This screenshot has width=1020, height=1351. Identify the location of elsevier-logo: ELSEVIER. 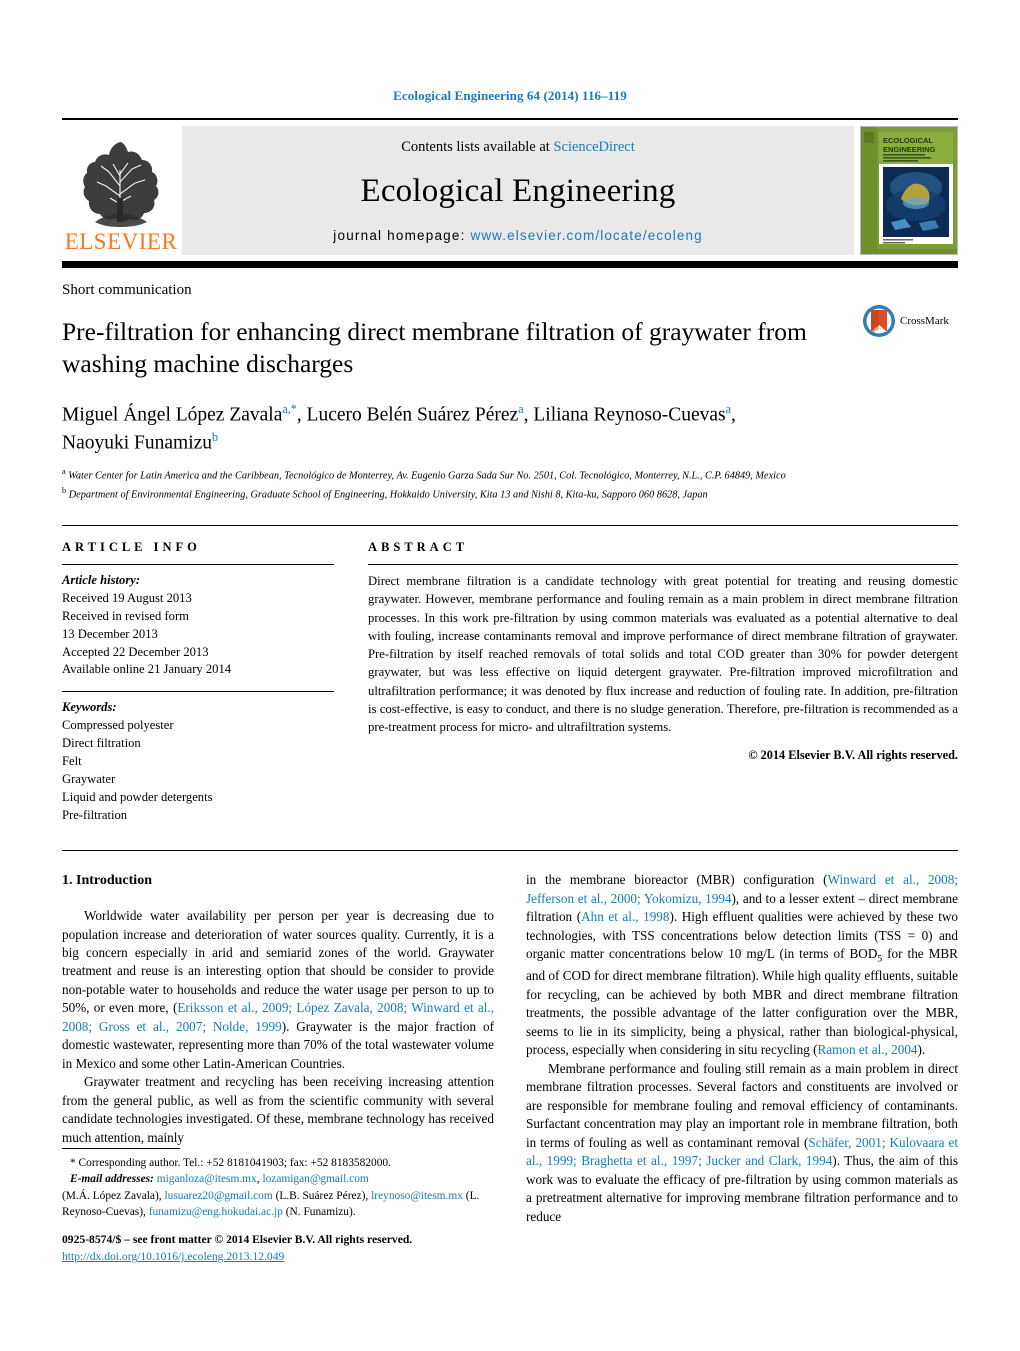
(121, 190).